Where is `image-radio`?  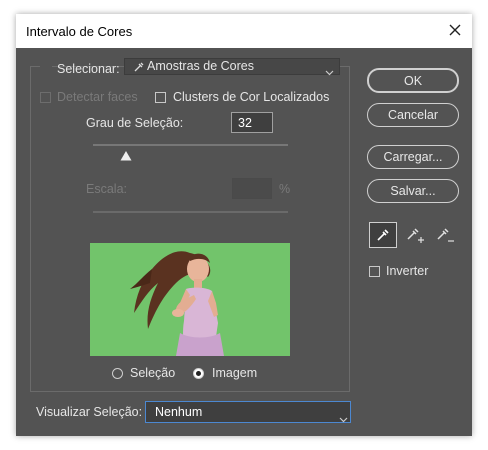
image-radio is located at coordinates (198, 373).